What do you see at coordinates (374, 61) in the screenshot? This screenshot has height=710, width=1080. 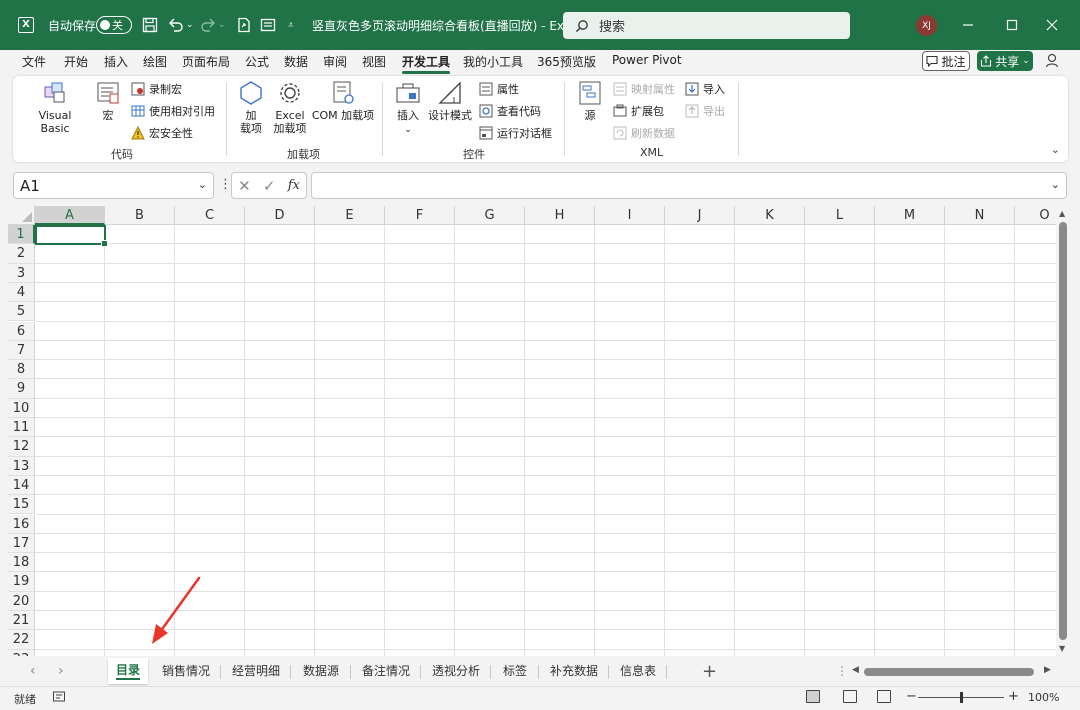 I see `tab-view: 视图` at bounding box center [374, 61].